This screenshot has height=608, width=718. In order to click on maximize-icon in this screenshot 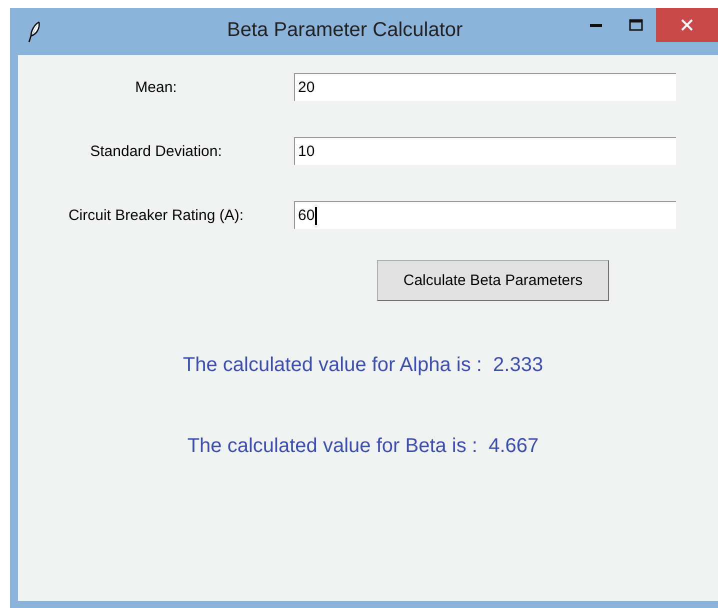, I will do `click(636, 25)`.